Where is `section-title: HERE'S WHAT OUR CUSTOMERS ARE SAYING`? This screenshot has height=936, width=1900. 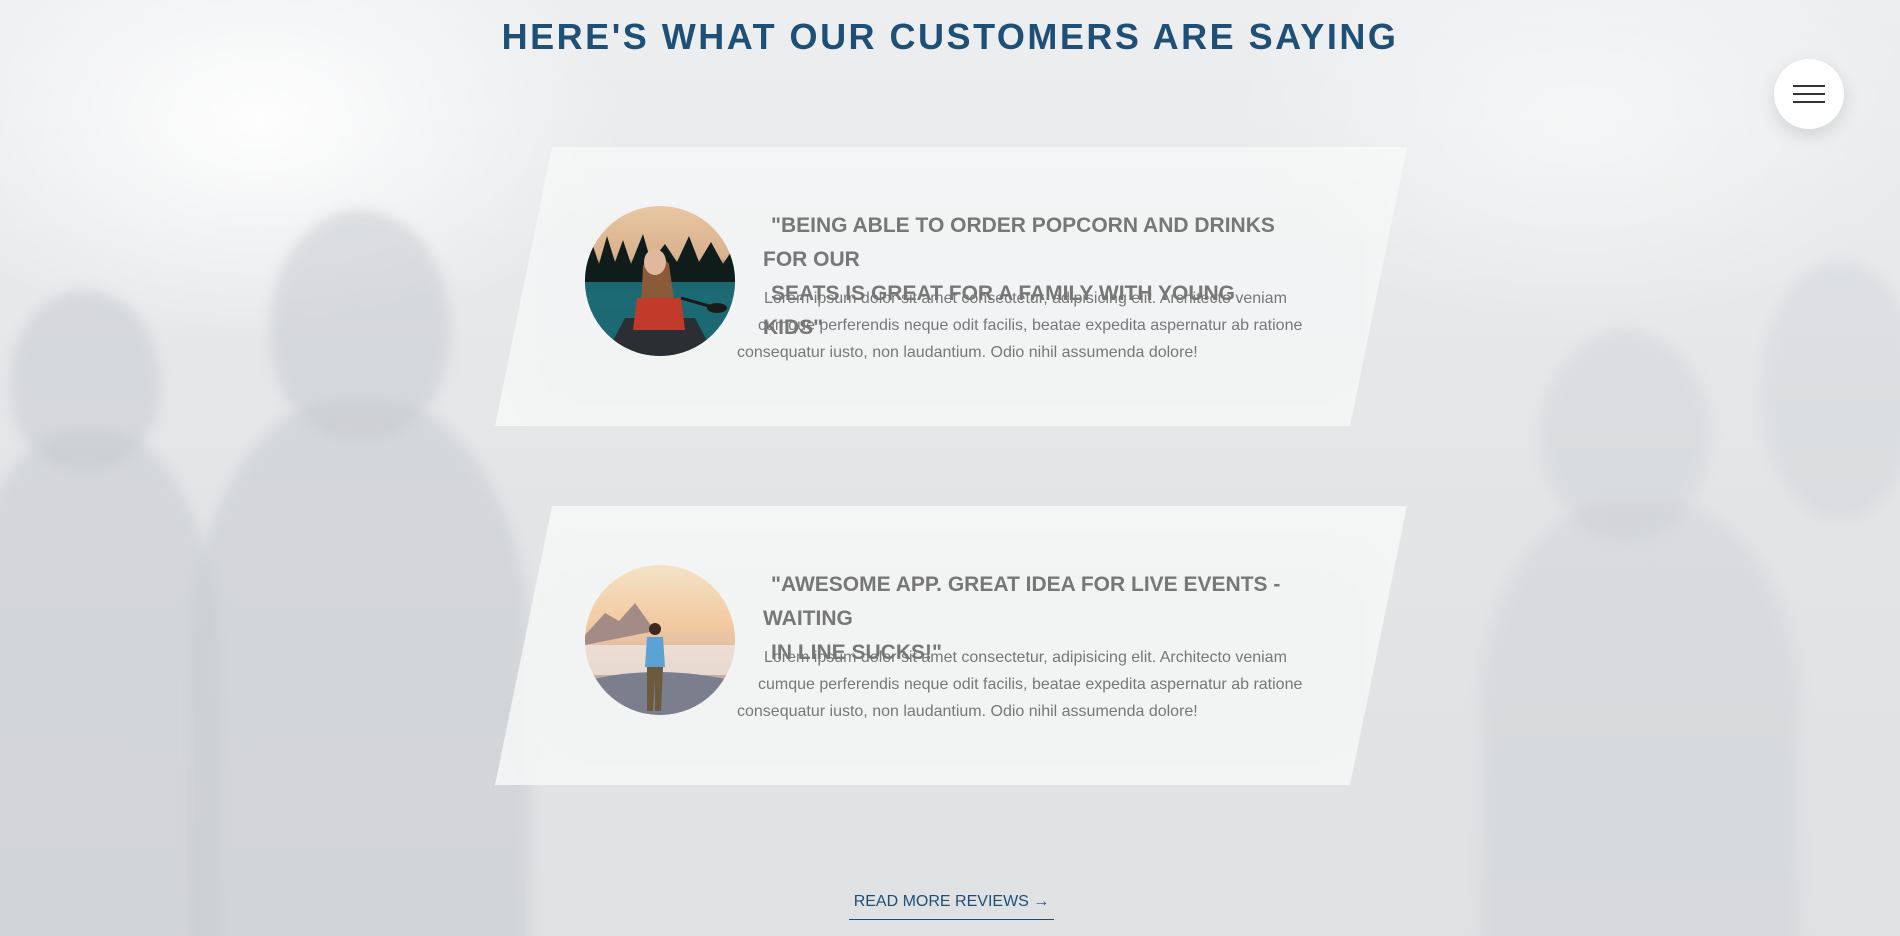
section-title: HERE'S WHAT OUR CUSTOMERS ARE SAYING is located at coordinates (950, 36).